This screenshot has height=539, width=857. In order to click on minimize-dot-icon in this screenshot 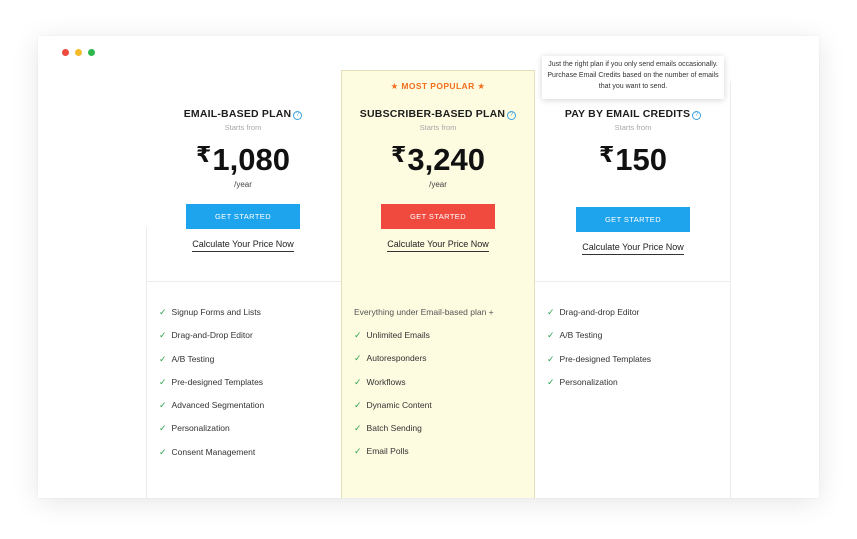, I will do `click(78, 52)`.